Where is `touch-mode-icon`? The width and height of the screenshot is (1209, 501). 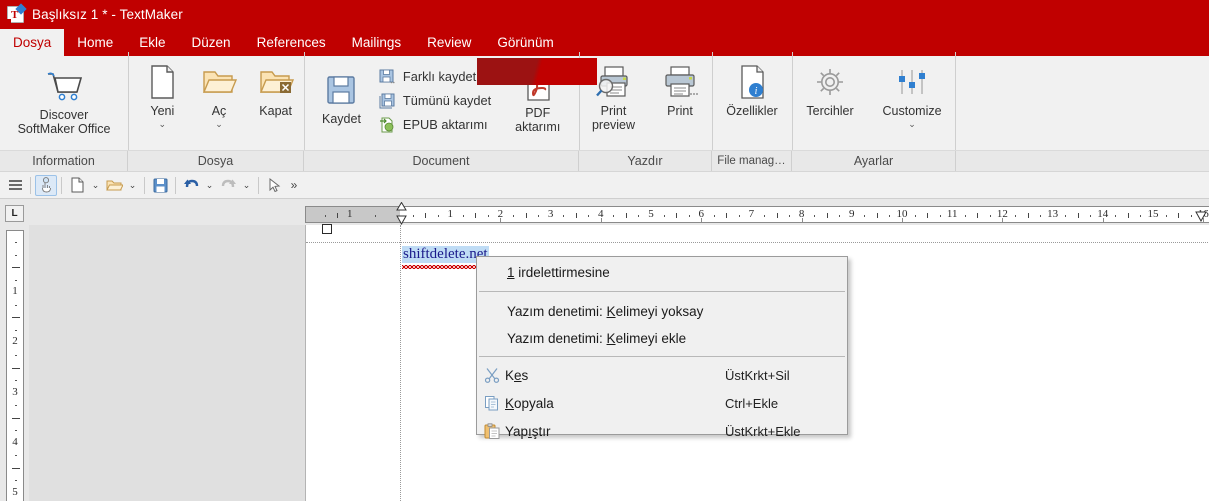
touch-mode-icon is located at coordinates (46, 185).